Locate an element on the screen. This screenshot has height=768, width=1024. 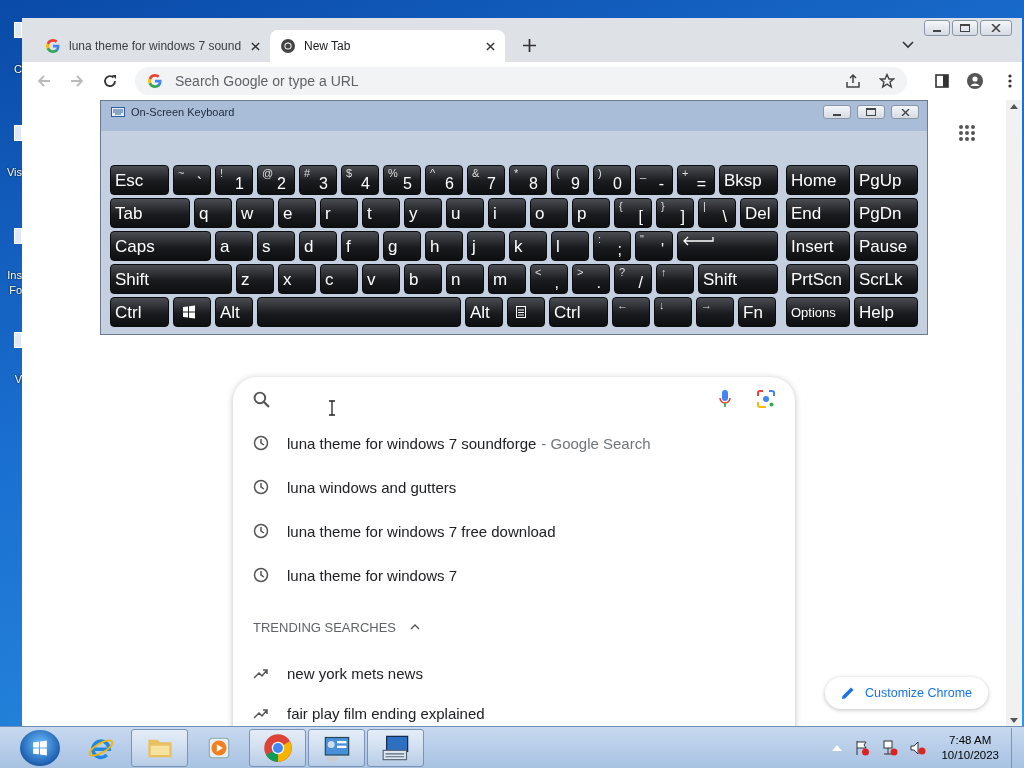
keyboard-key: s is located at coordinates (276, 246).